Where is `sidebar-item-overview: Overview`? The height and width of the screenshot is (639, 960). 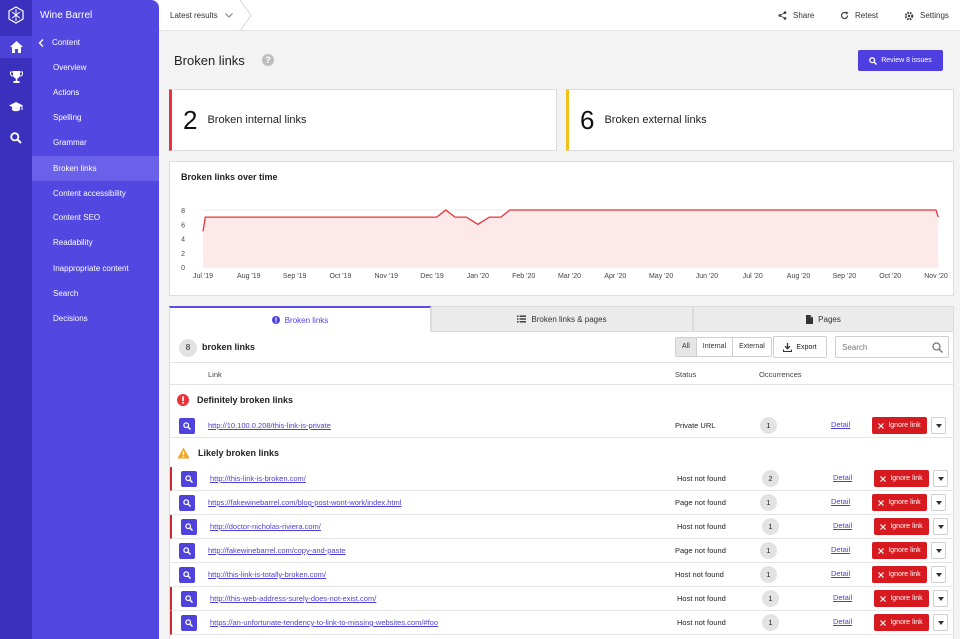 sidebar-item-overview: Overview is located at coordinates (95, 67).